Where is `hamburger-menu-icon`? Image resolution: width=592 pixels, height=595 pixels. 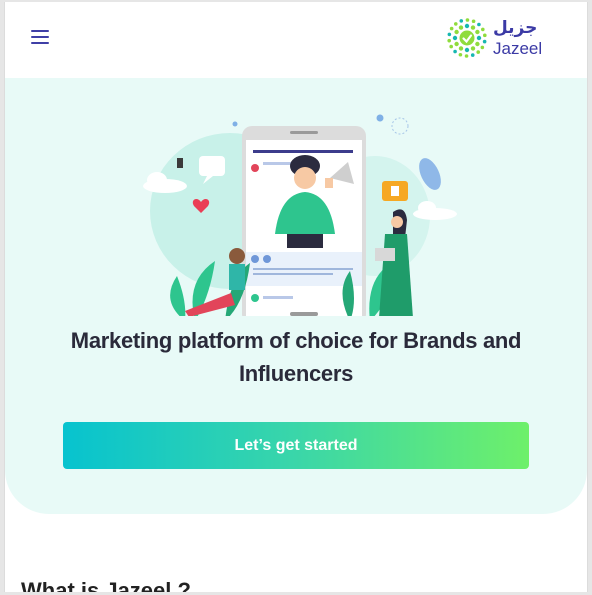
hamburger-menu-icon is located at coordinates (40, 37).